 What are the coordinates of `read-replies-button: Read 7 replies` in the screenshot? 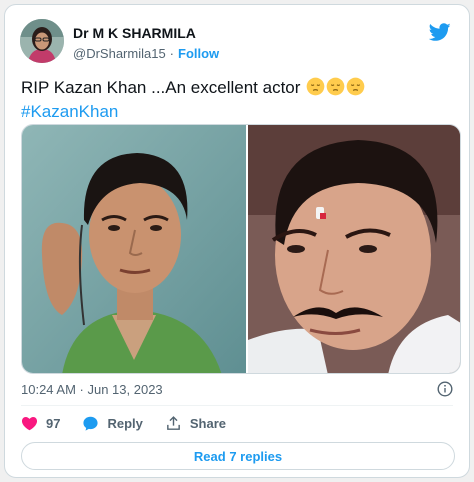 It's located at (238, 456).